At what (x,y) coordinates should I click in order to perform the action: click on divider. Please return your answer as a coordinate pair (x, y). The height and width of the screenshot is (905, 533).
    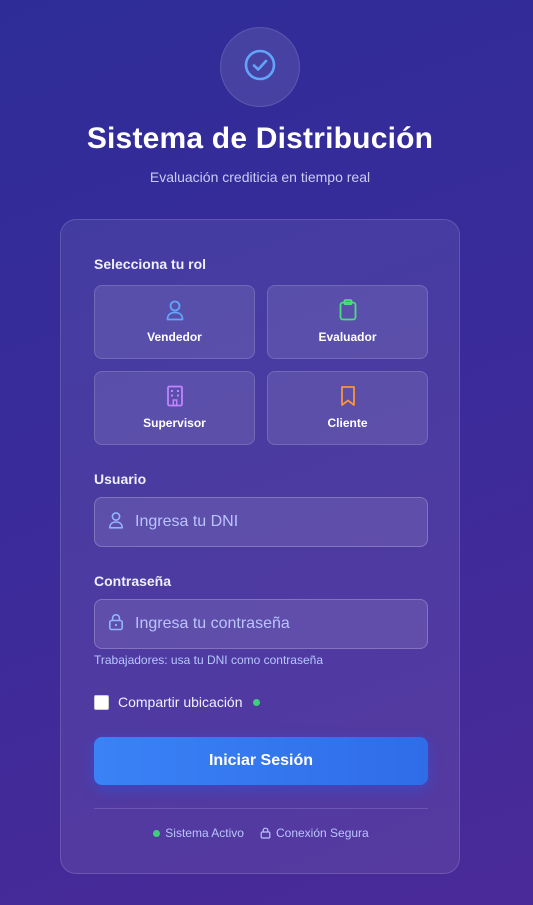
    Looking at the image, I should click on (261, 808).